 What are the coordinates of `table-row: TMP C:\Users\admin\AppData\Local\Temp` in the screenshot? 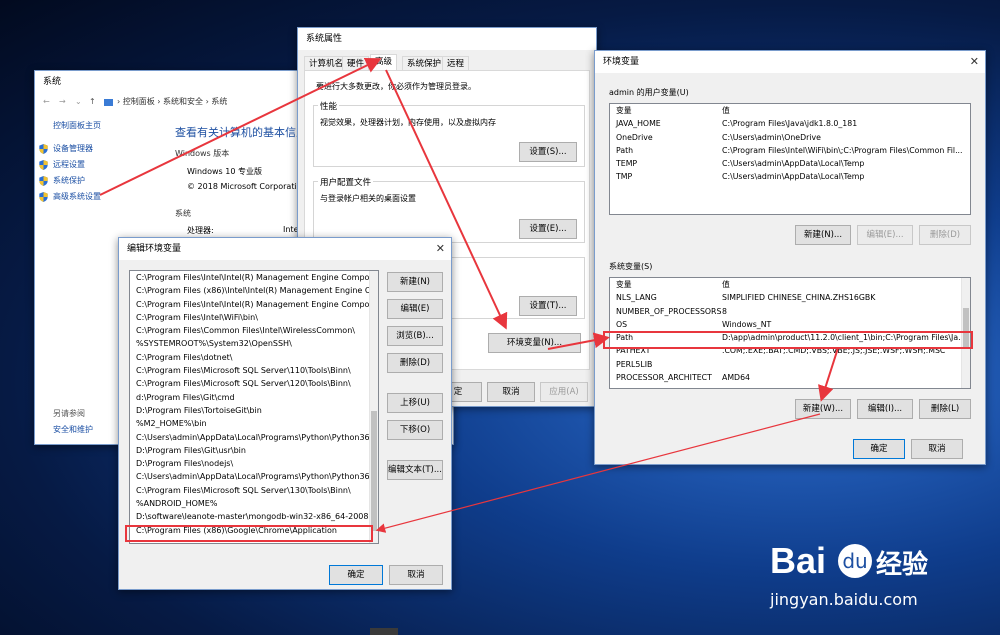 It's located at (790, 176).